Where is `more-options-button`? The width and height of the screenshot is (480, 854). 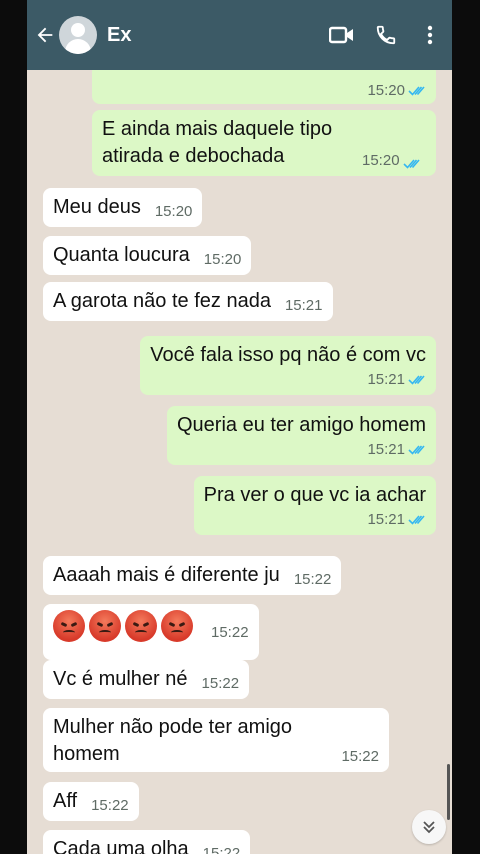
more-options-button is located at coordinates (430, 35).